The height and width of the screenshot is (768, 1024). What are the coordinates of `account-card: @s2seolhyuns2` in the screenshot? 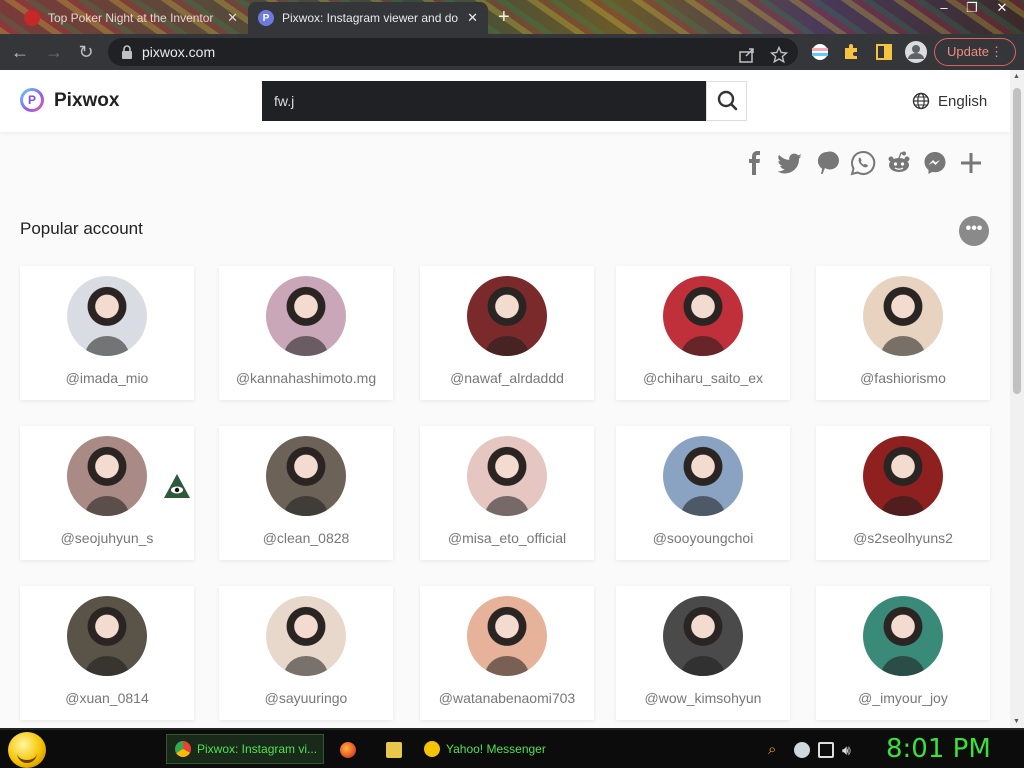 It's located at (903, 493).